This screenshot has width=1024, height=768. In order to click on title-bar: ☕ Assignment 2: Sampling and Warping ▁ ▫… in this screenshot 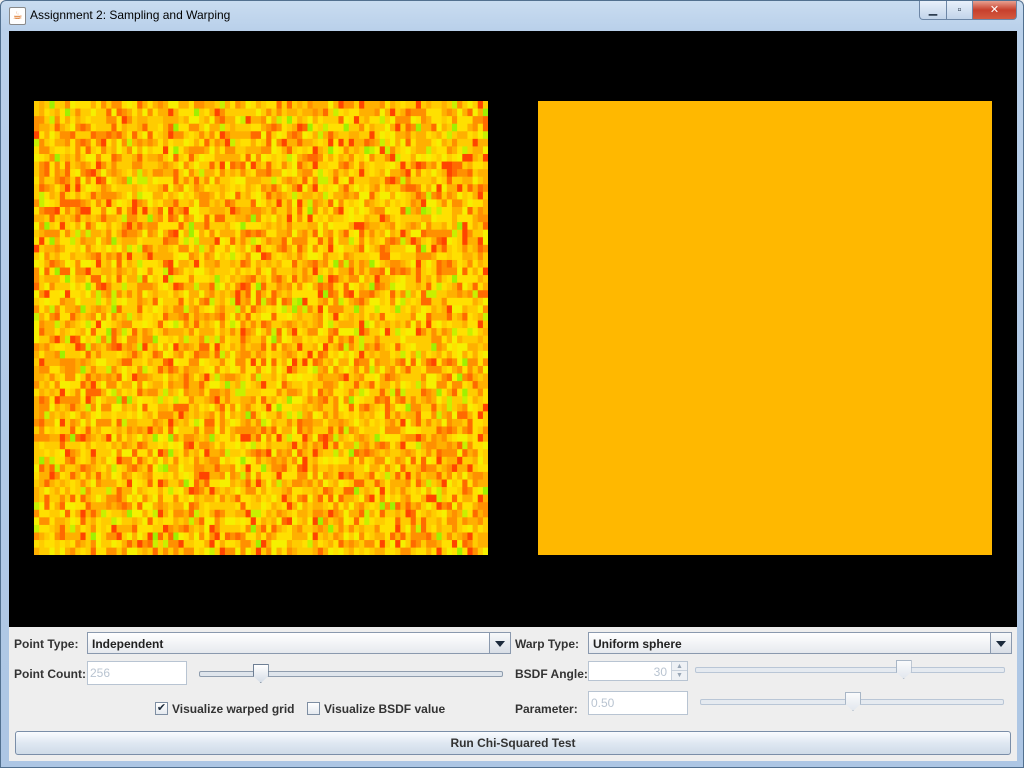, I will do `click(512, 16)`.